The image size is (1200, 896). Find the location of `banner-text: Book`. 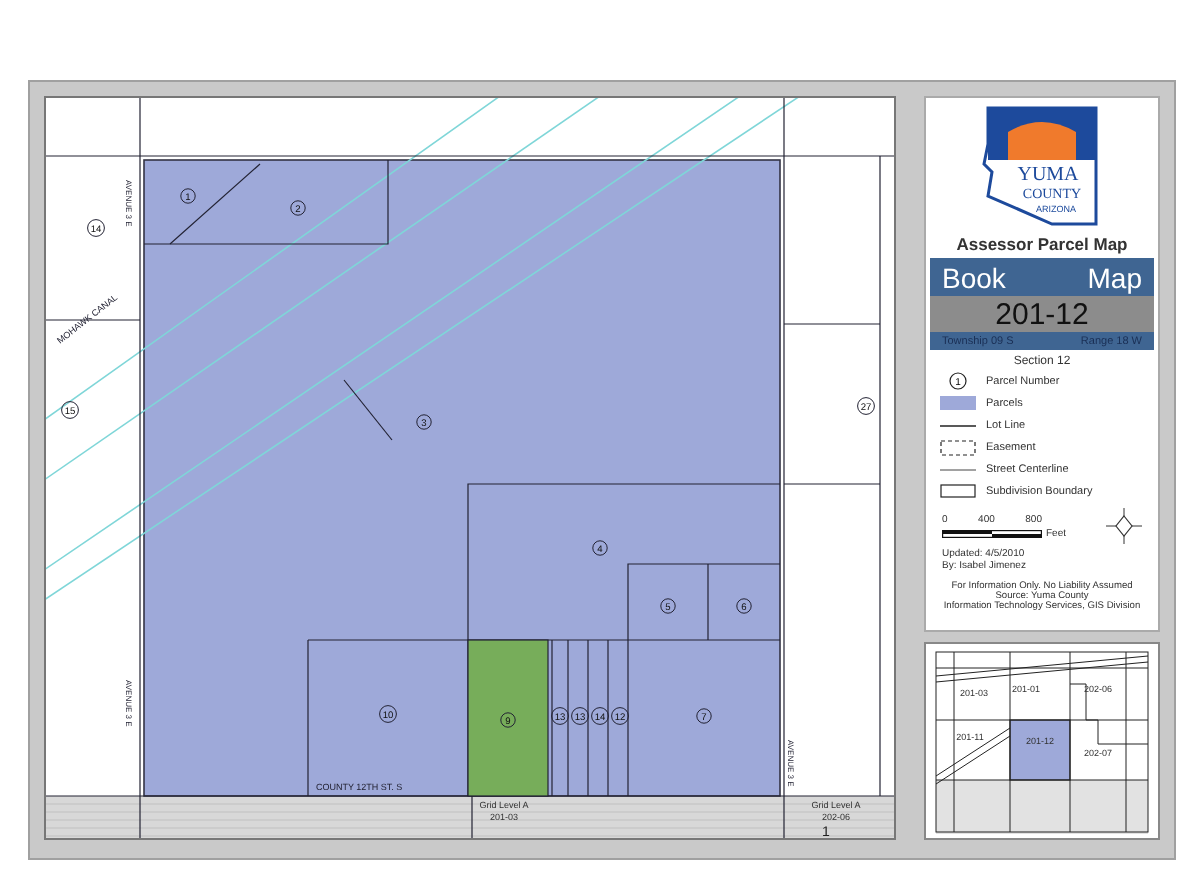

banner-text: Book is located at coordinates (974, 277).